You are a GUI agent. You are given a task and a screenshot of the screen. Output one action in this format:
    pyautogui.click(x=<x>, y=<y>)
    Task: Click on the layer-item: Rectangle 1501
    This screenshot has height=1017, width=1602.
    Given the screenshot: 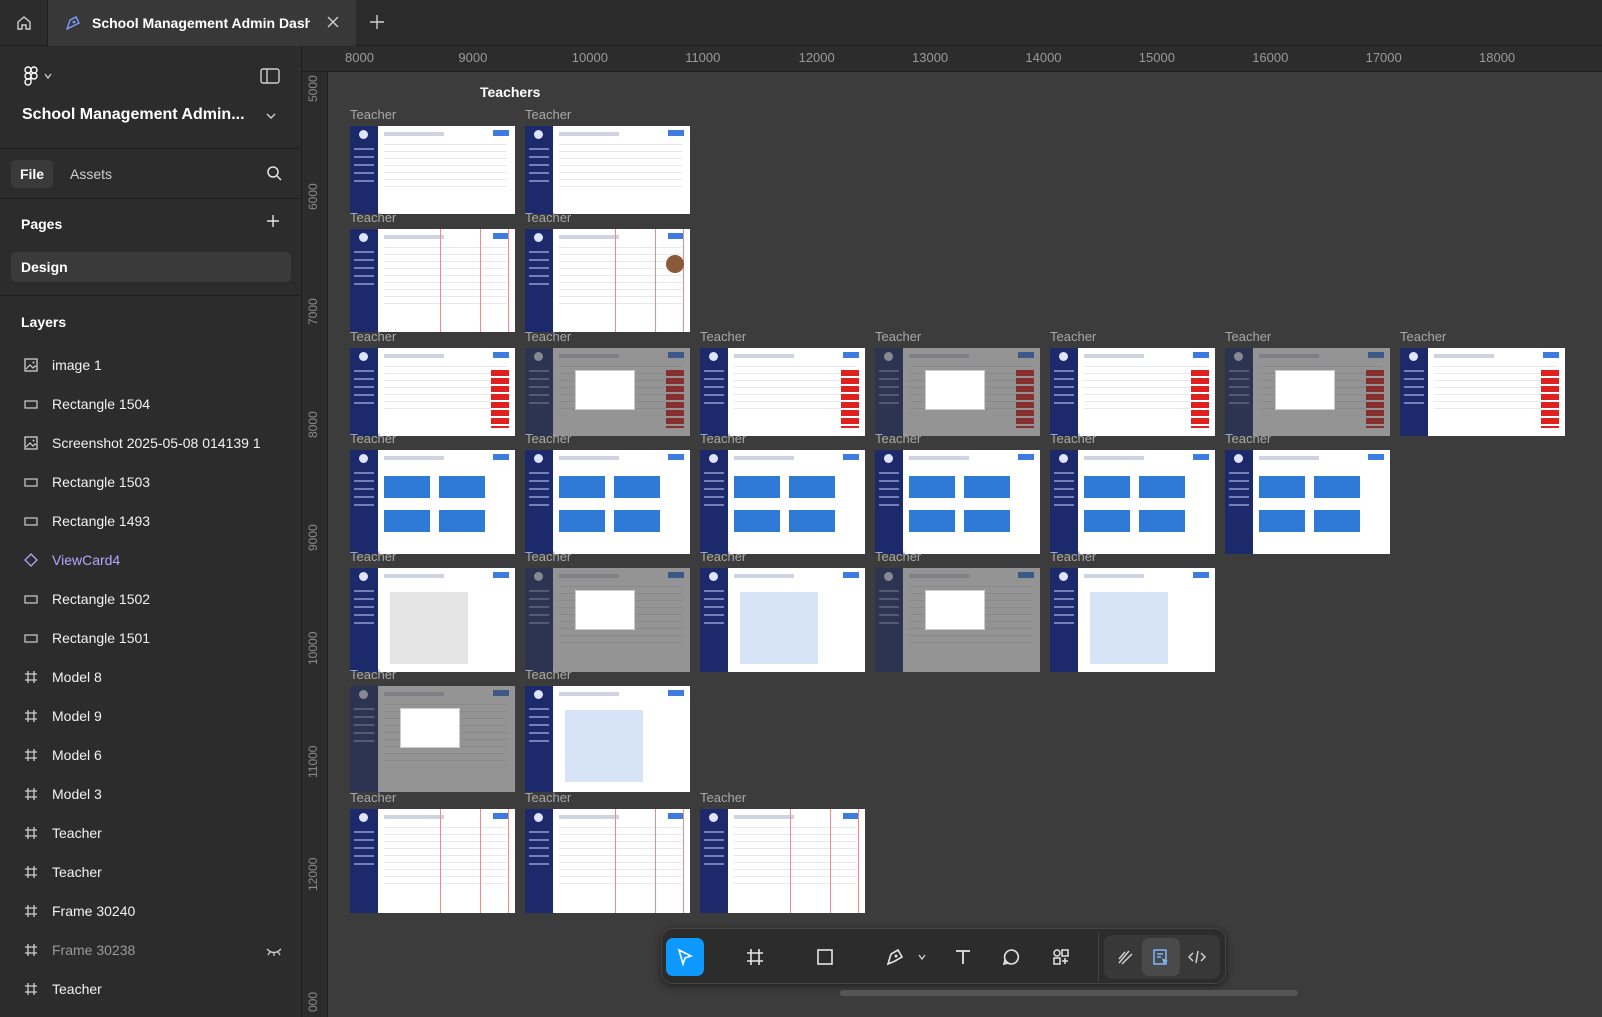 What is the action you would take?
    pyautogui.click(x=151, y=637)
    